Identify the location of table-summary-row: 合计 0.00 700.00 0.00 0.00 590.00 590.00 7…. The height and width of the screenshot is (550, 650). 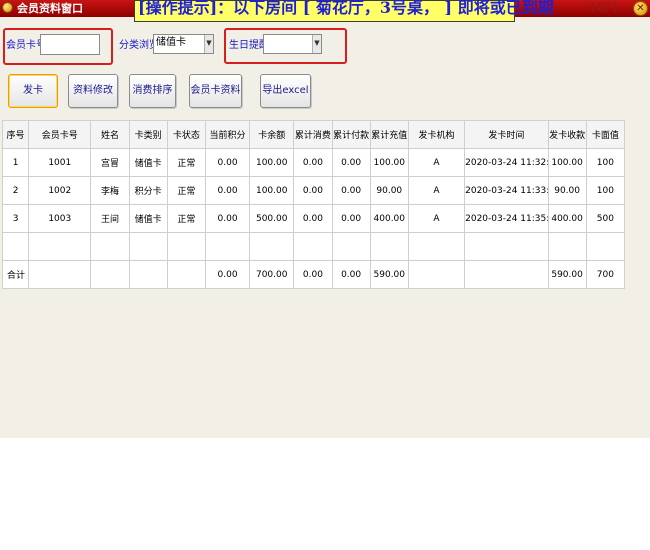
(313, 274).